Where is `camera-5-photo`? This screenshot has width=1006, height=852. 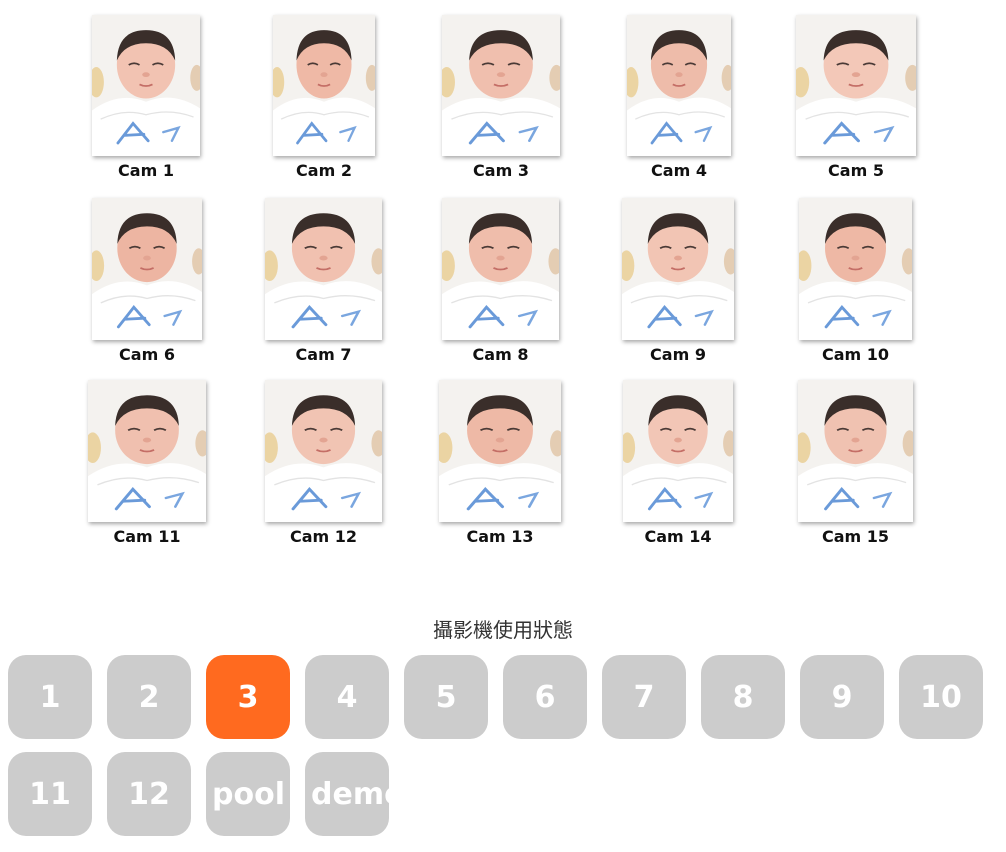
camera-5-photo is located at coordinates (856, 85).